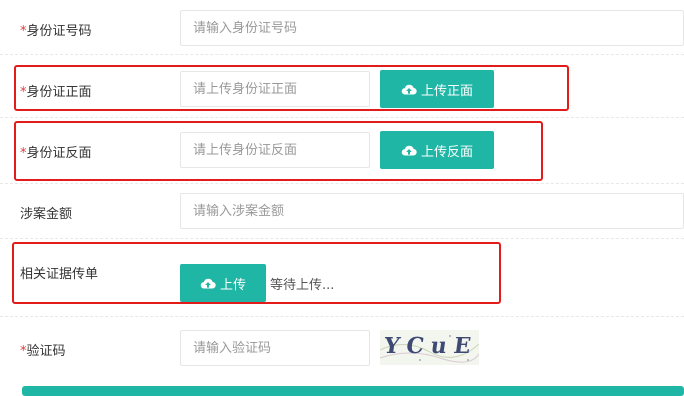 The height and width of the screenshot is (396, 684). I want to click on id-number-label: *身份证号码, so click(56, 31).